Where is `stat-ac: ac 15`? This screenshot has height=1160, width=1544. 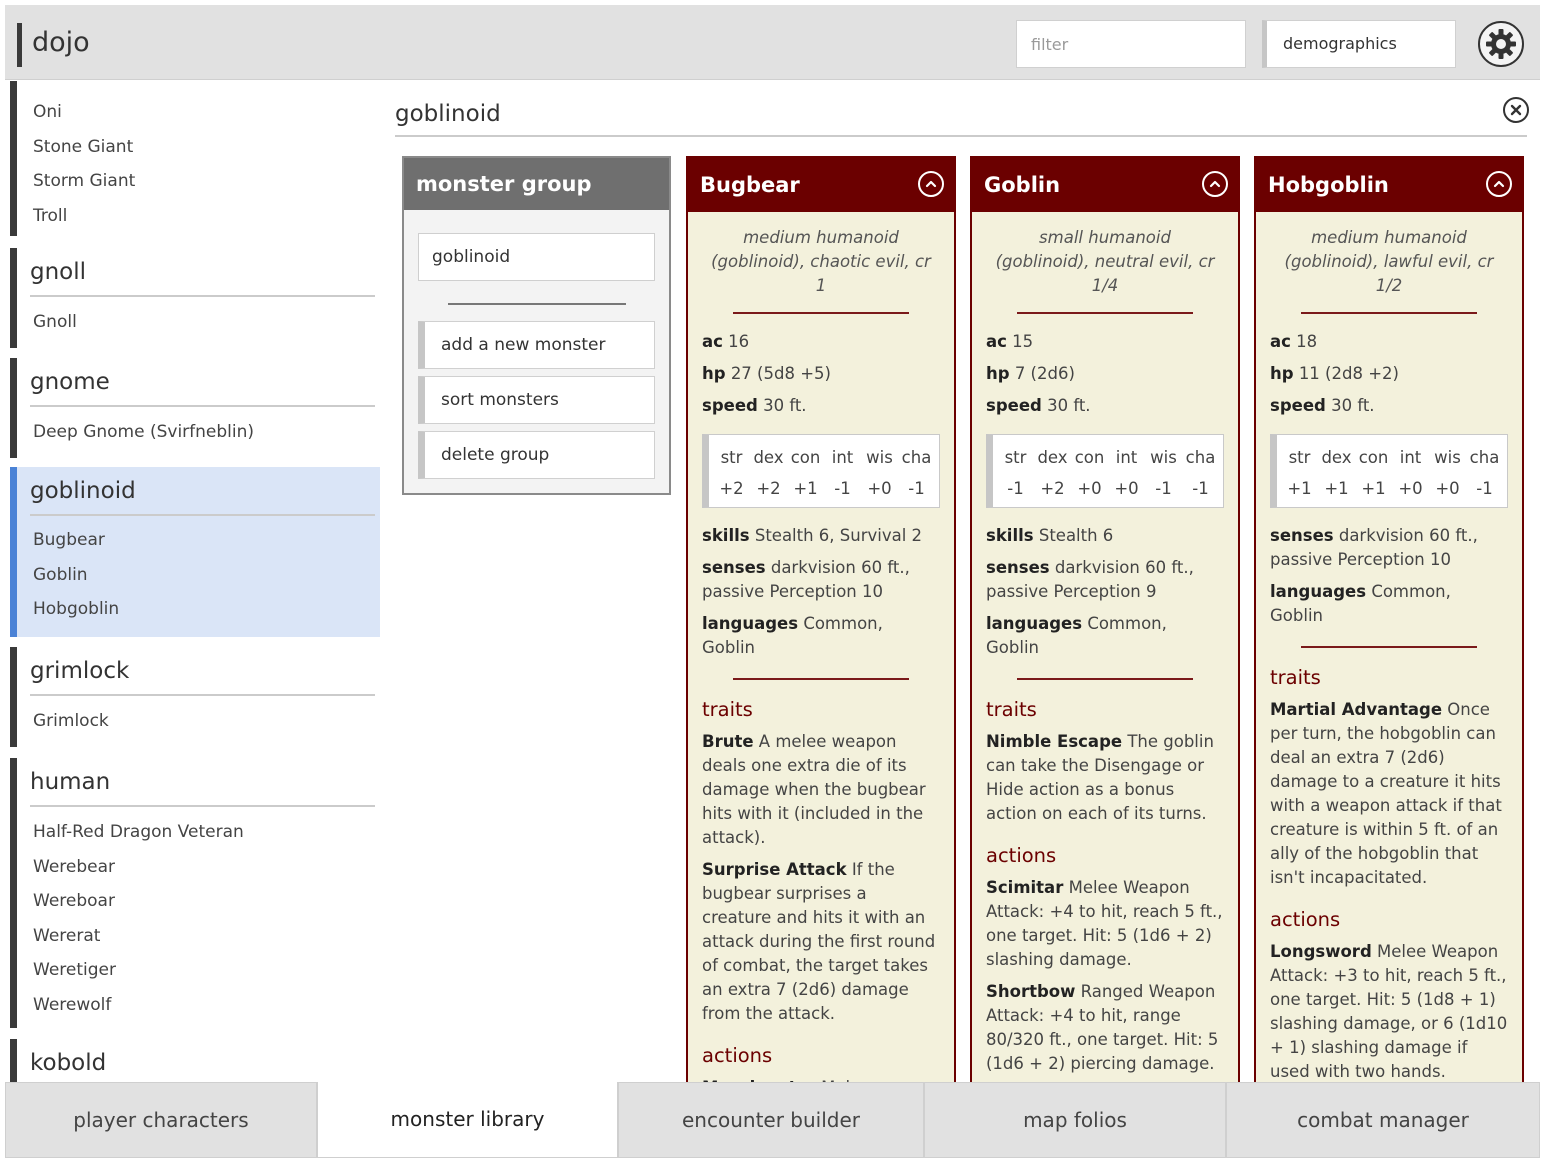
stat-ac: ac 15 is located at coordinates (1105, 342).